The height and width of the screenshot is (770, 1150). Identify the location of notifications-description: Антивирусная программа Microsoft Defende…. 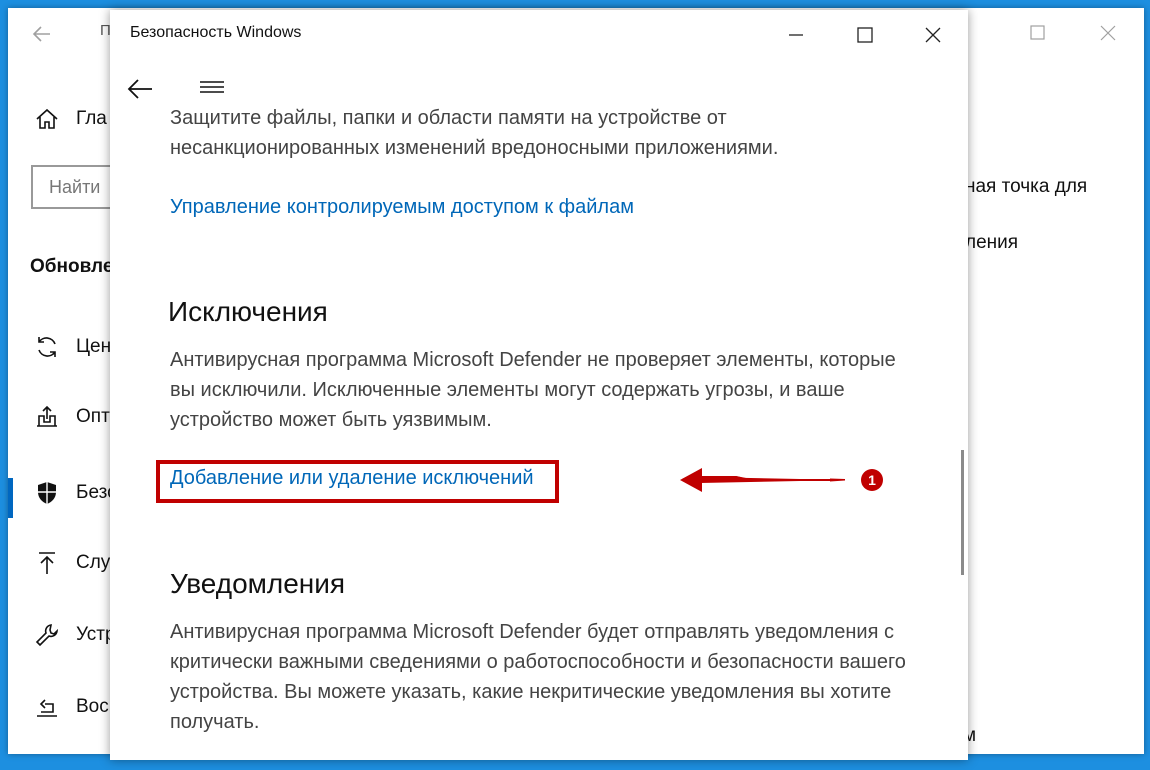
(538, 677).